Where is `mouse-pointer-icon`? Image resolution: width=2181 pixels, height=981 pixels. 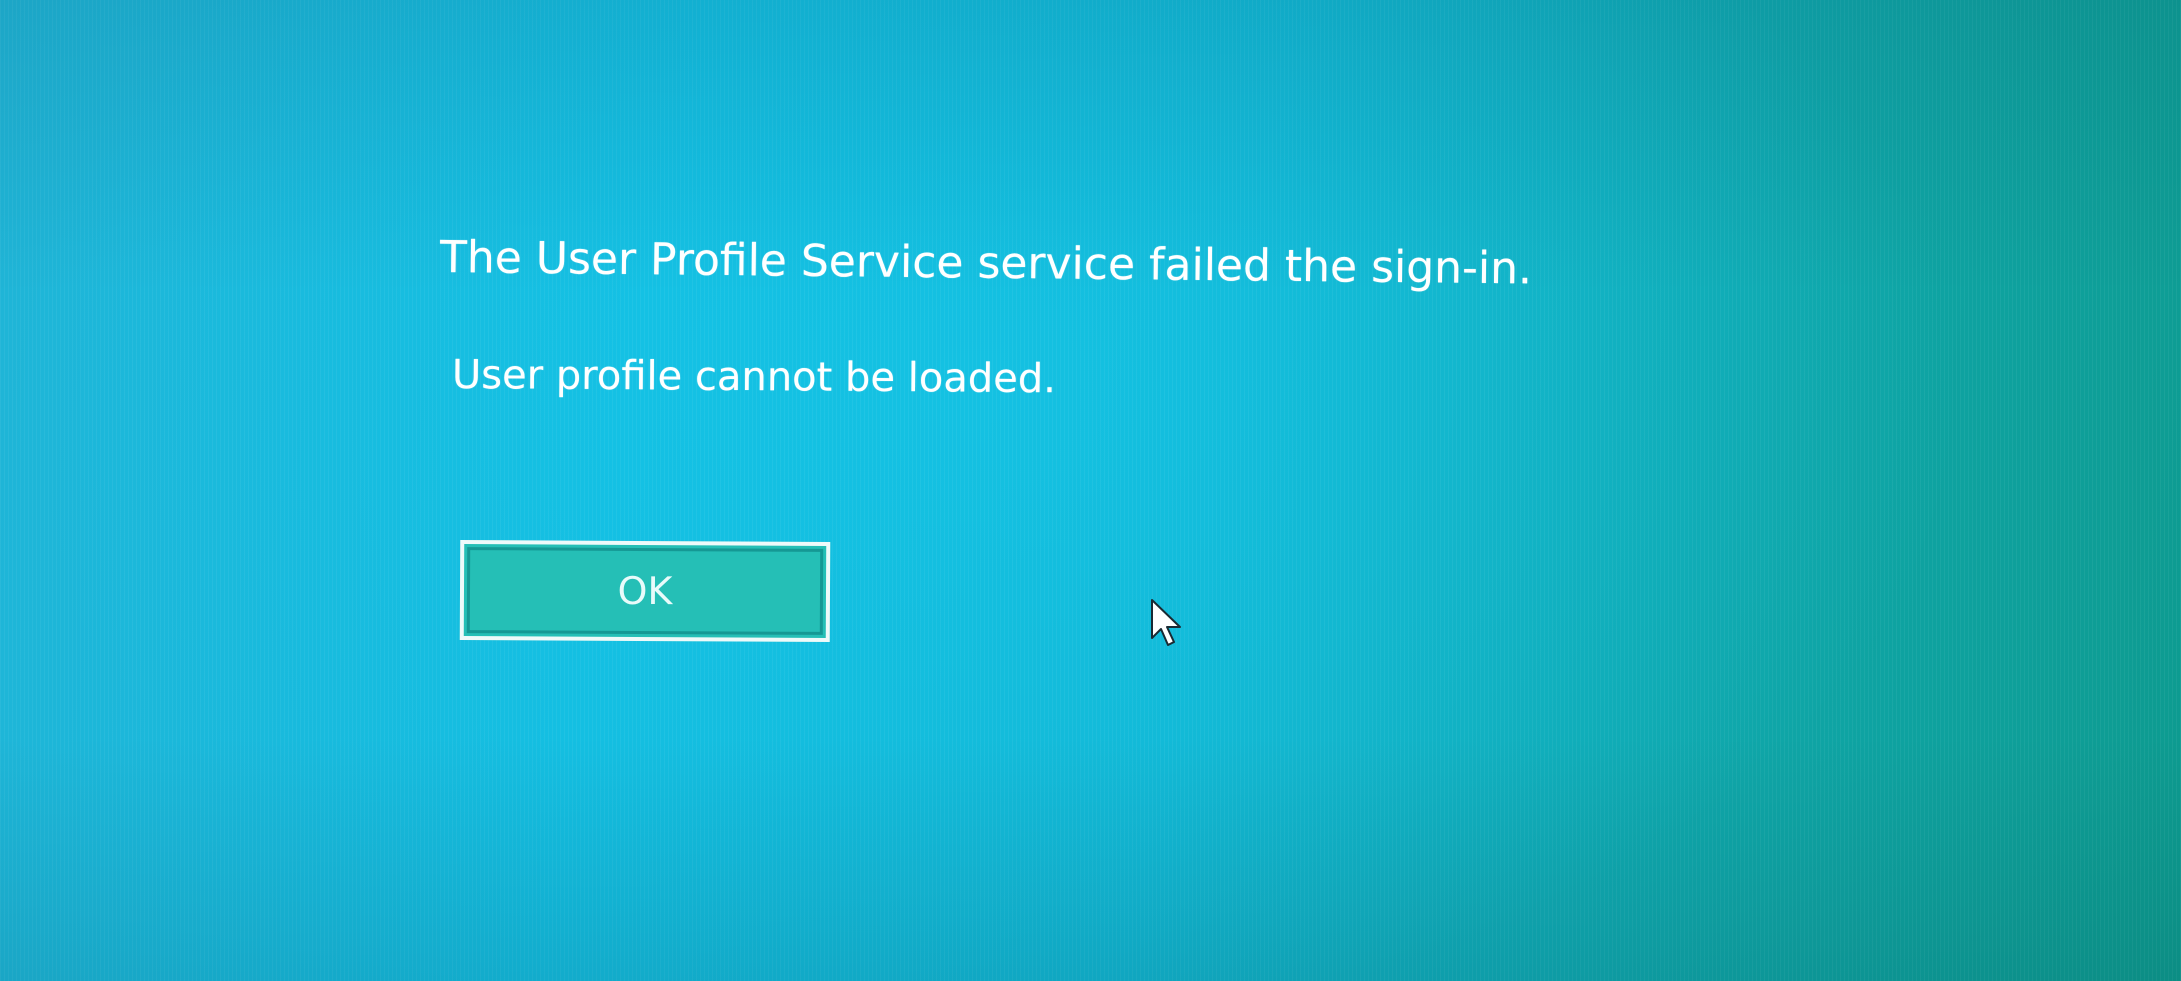
mouse-pointer-icon is located at coordinates (1166, 622).